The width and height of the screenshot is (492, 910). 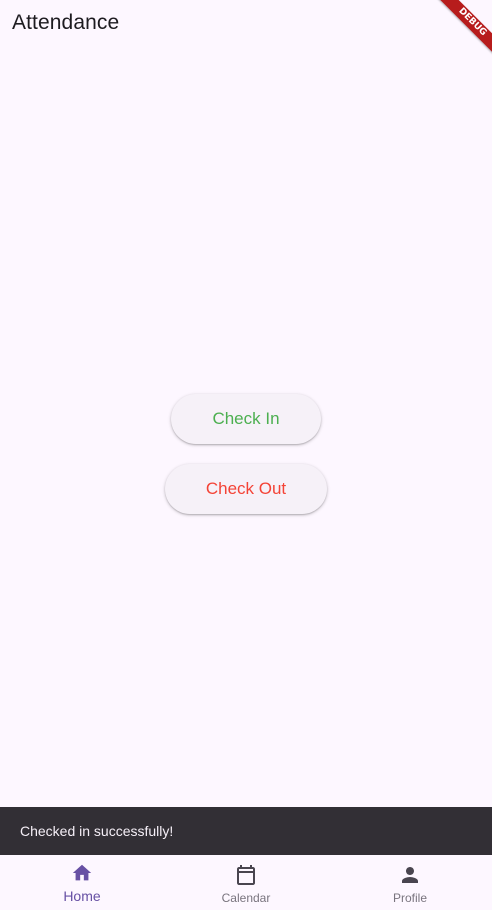 I want to click on person-icon, so click(x=410, y=875).